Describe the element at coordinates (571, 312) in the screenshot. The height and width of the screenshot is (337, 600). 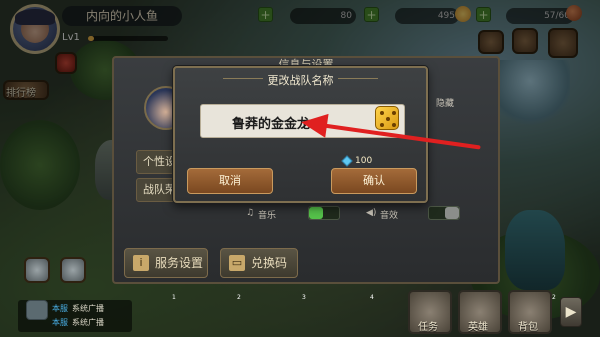
I see `next-page-arrow-icon: ▶` at that location.